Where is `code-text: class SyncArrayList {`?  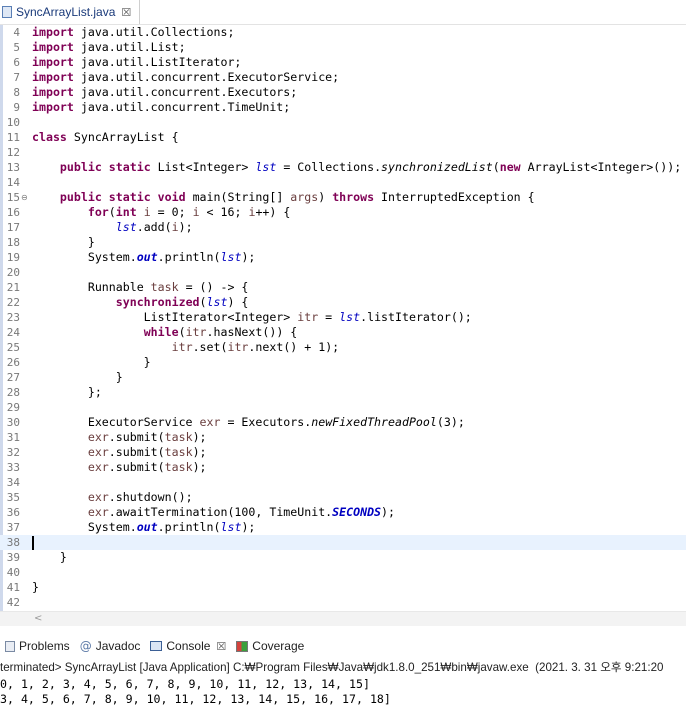 code-text: class SyncArrayList { is located at coordinates (105, 137).